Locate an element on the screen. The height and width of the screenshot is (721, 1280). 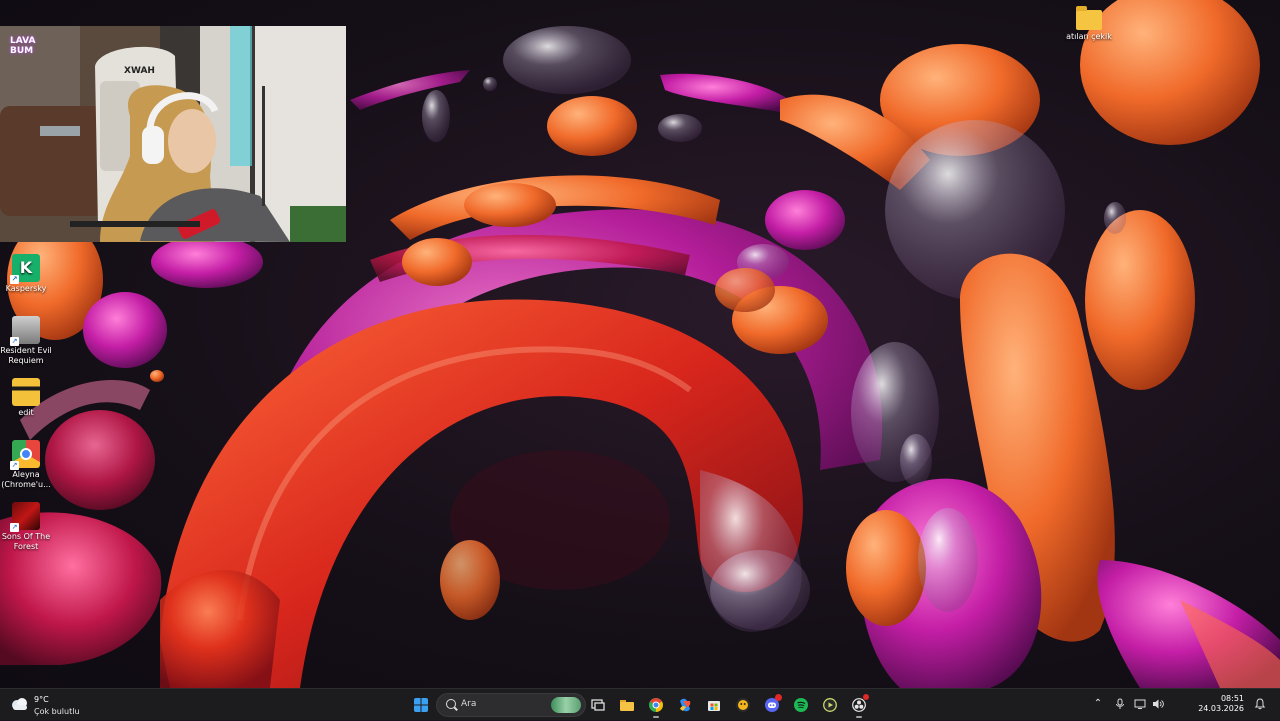
start-button is located at coordinates (421, 705).